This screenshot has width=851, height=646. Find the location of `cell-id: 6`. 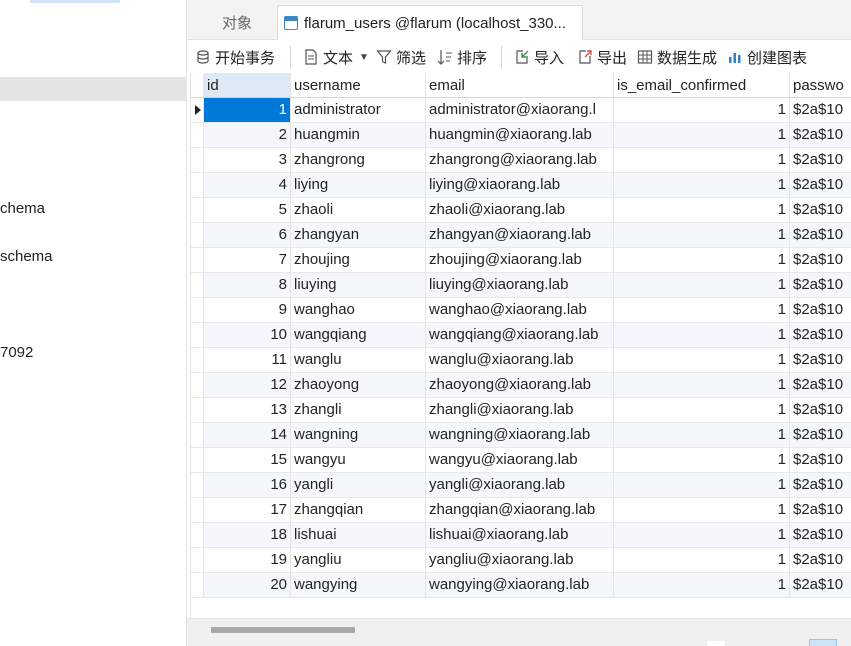

cell-id: 6 is located at coordinates (247, 235).